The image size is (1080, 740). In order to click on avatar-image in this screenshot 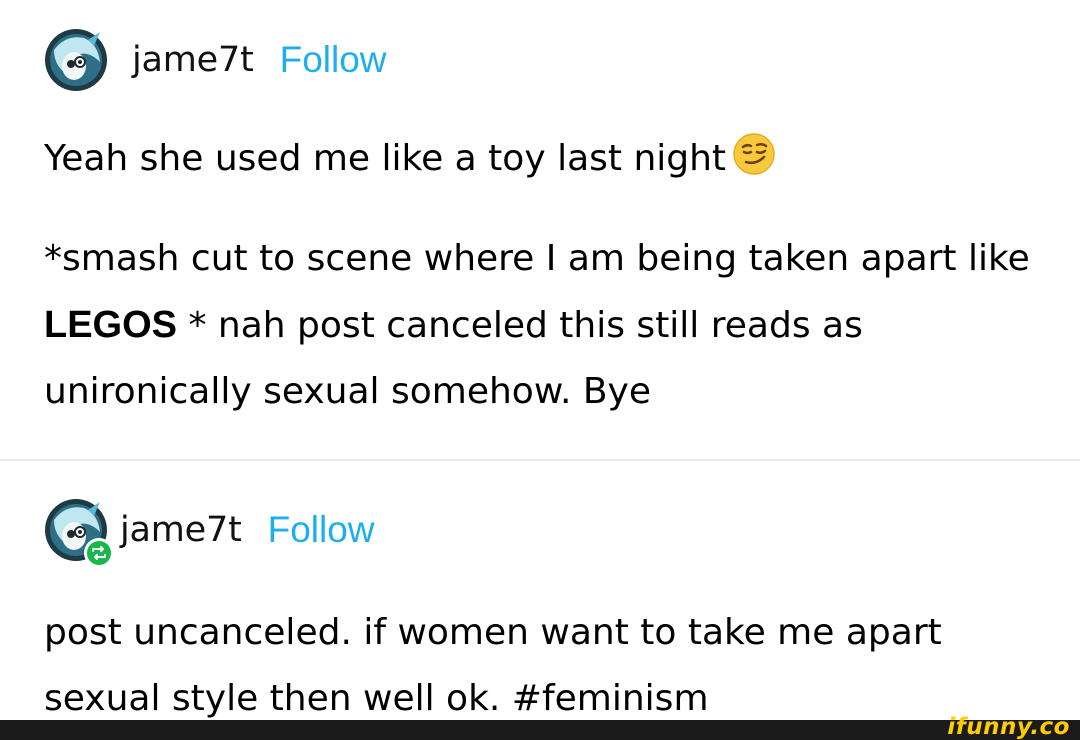, I will do `click(76, 60)`.